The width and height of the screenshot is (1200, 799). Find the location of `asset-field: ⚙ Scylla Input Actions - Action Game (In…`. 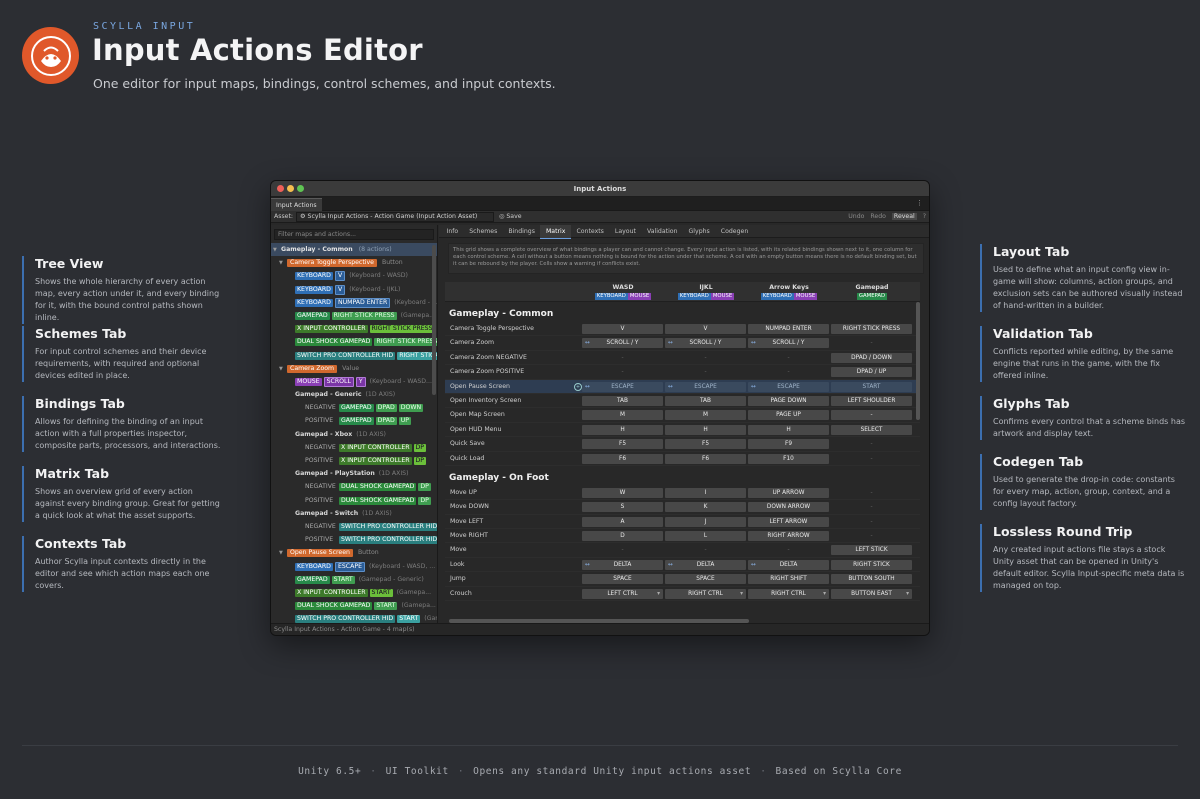

asset-field: ⚙ Scylla Input Actions - Action Game (In… is located at coordinates (395, 217).